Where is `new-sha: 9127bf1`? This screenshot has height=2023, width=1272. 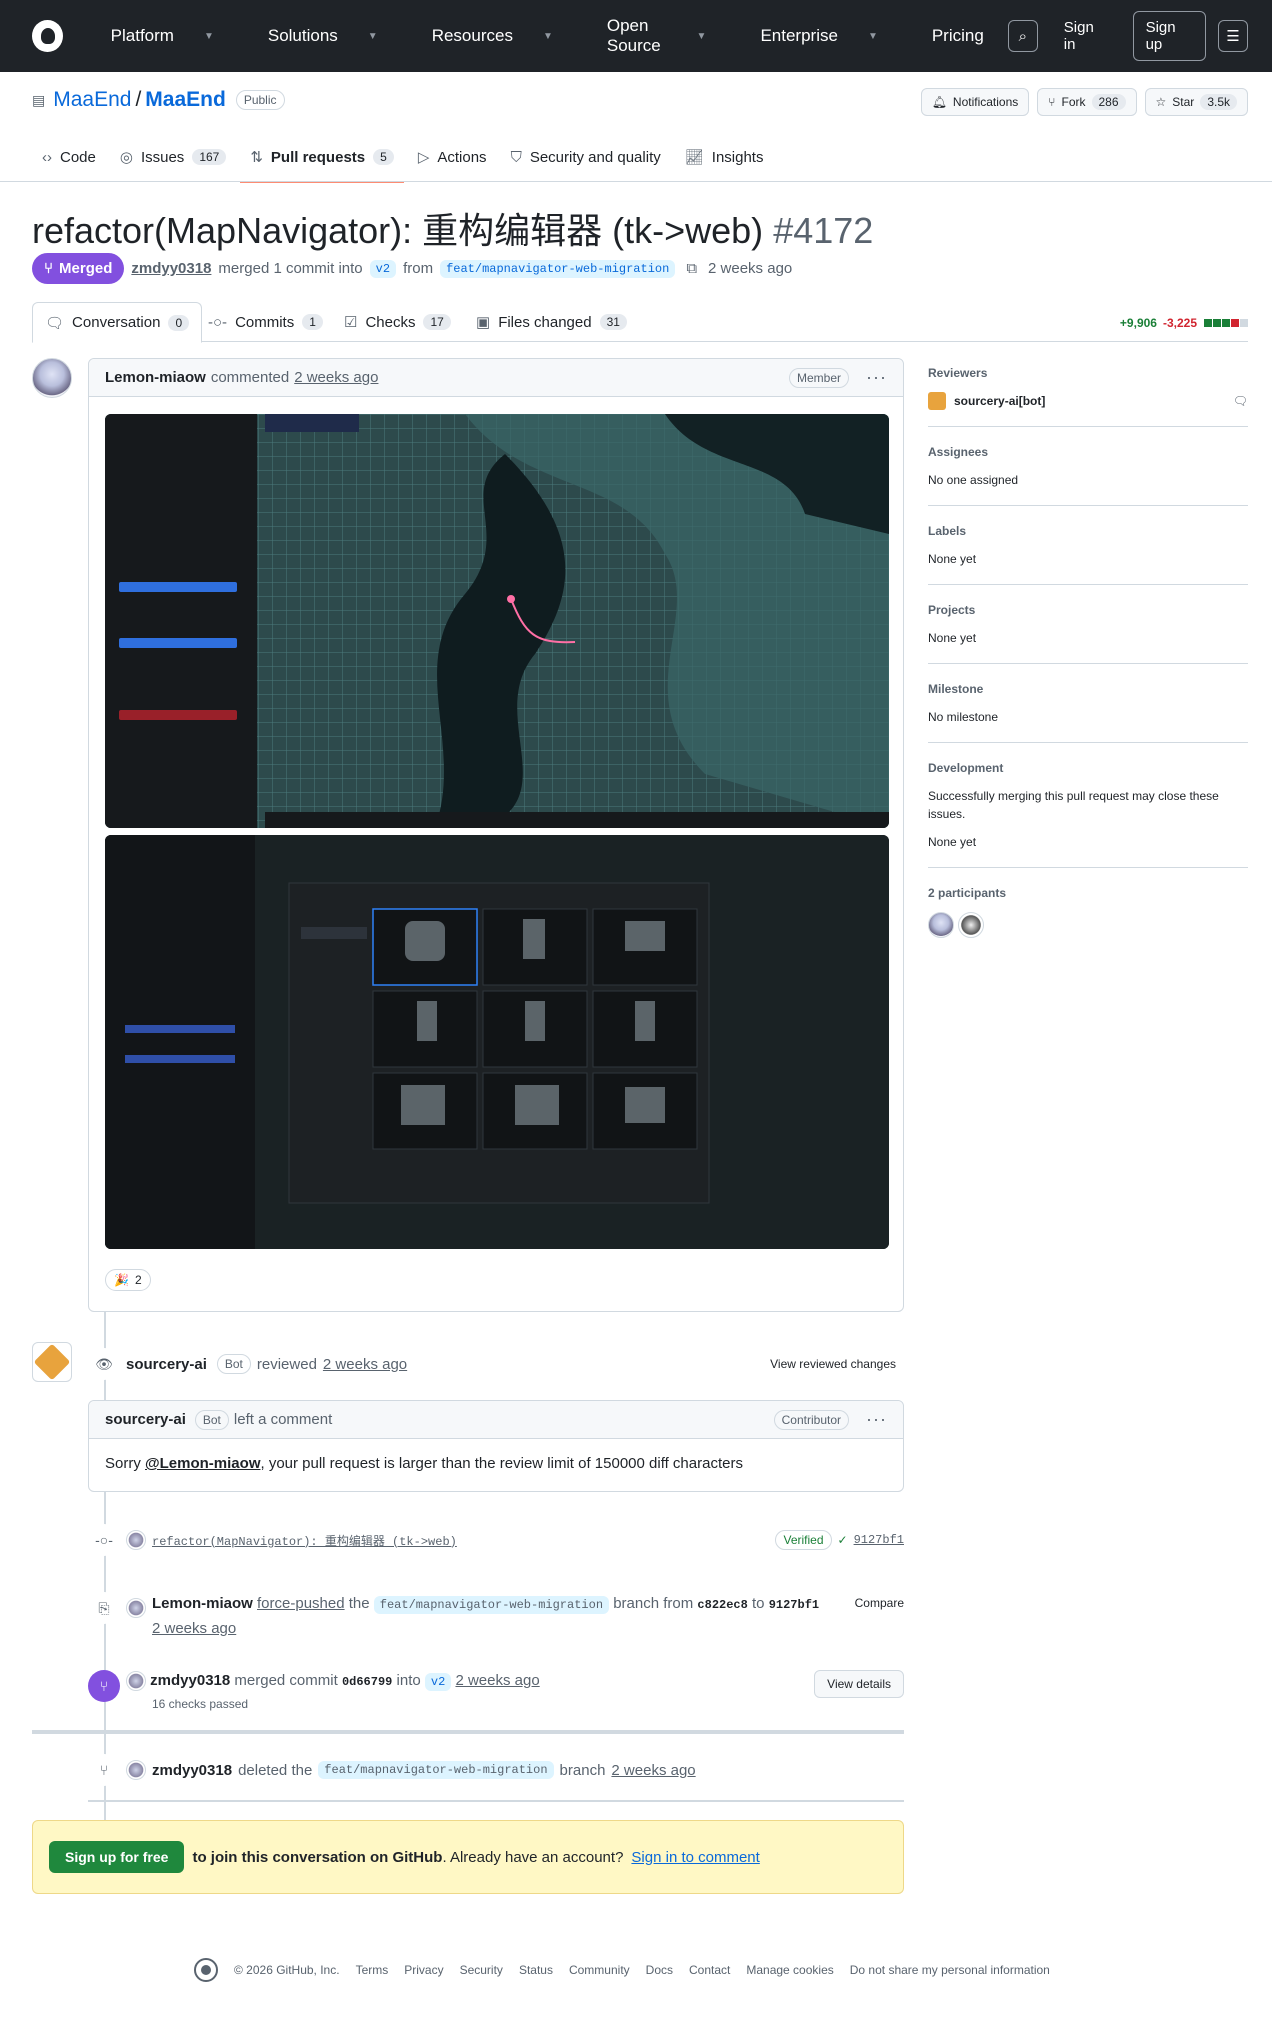 new-sha: 9127bf1 is located at coordinates (794, 1605).